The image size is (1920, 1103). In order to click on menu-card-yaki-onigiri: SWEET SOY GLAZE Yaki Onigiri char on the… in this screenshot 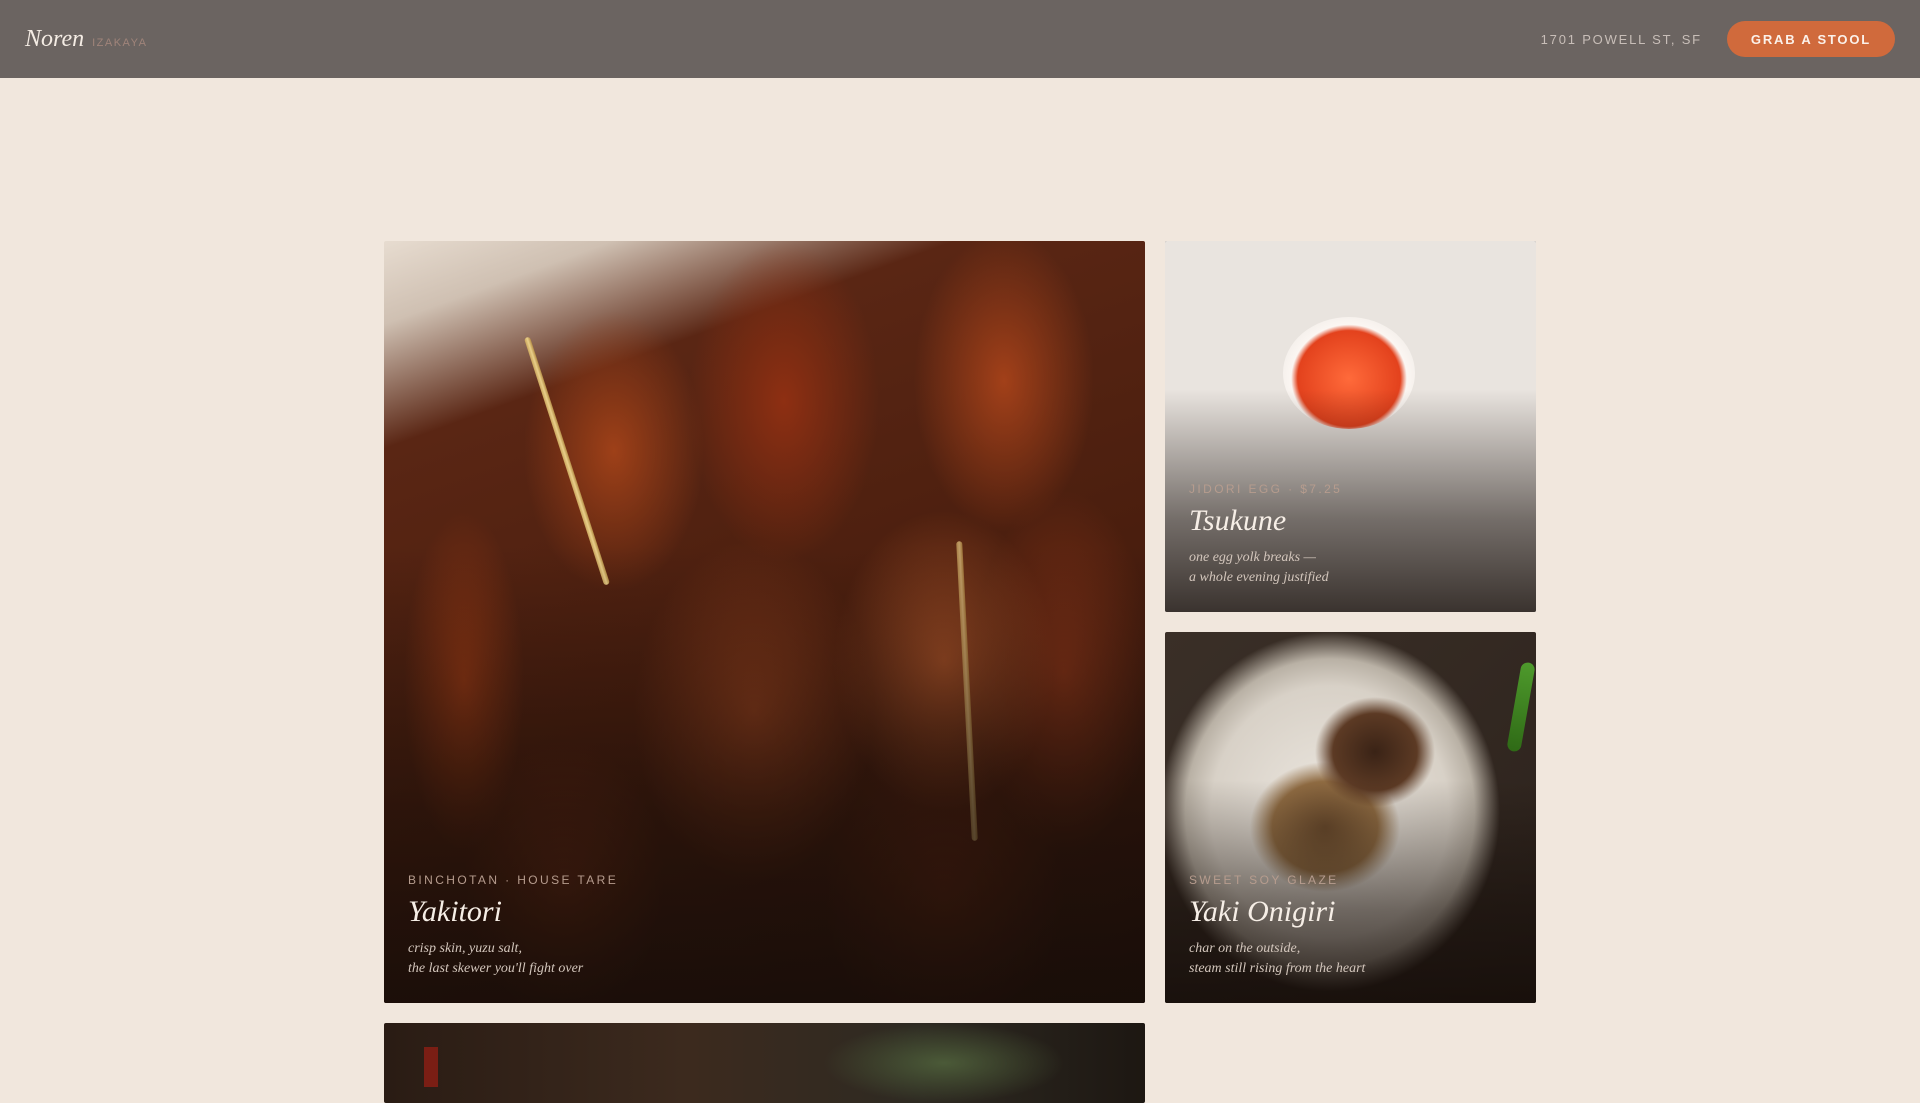, I will do `click(1350, 817)`.